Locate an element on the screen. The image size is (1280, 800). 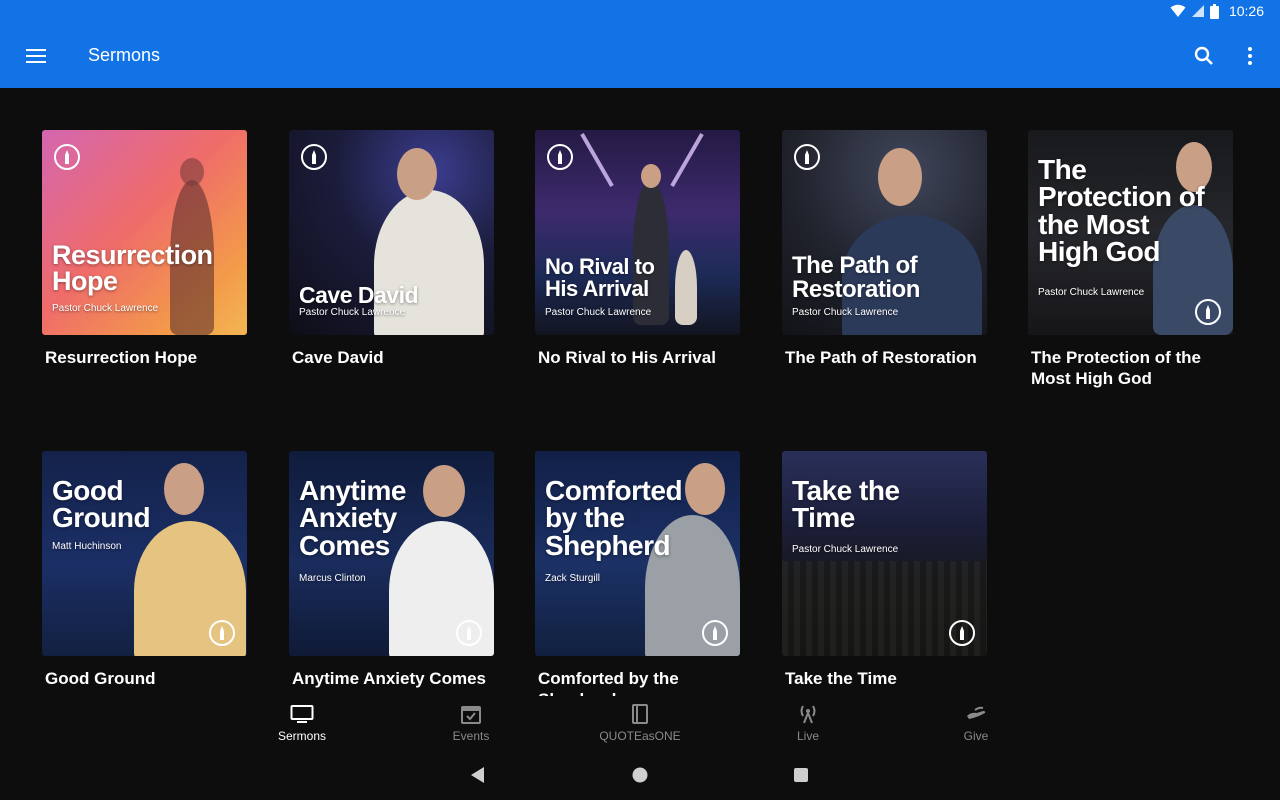
hand-icon is located at coordinates (976, 712).